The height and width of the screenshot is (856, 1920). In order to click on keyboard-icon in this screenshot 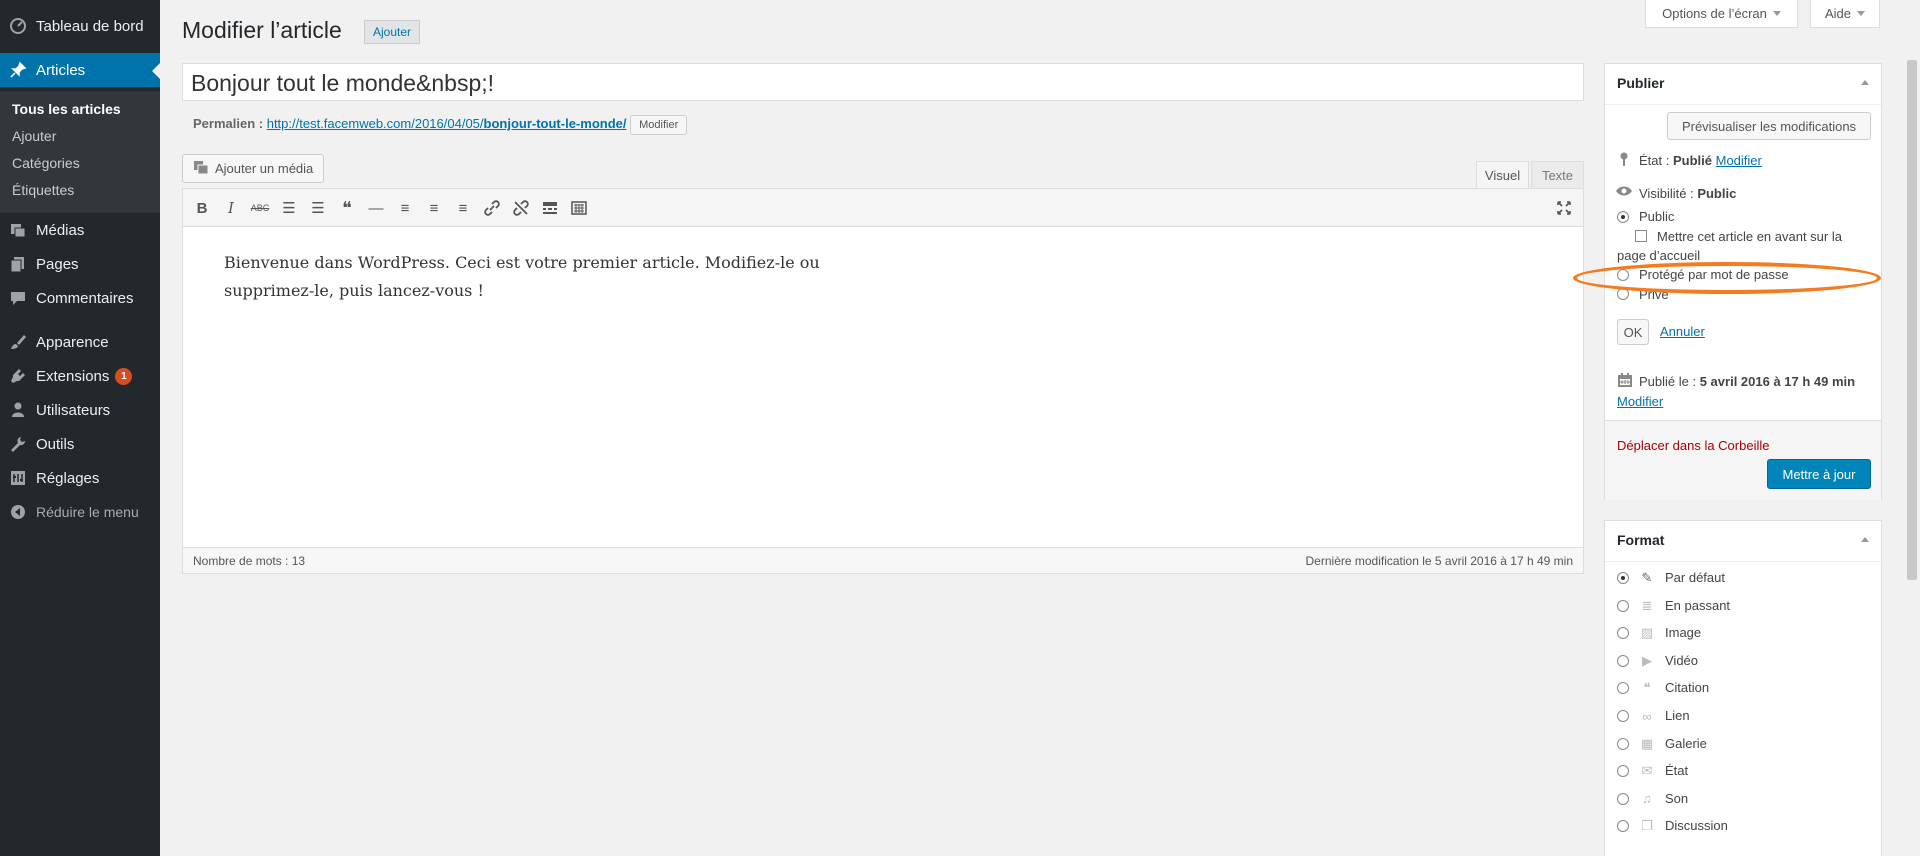, I will do `click(579, 208)`.